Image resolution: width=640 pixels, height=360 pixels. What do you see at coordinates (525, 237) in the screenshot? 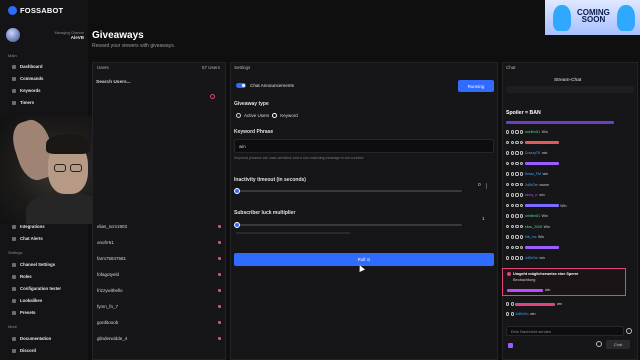
I see `chat-message: frib_mc Win` at bounding box center [525, 237].